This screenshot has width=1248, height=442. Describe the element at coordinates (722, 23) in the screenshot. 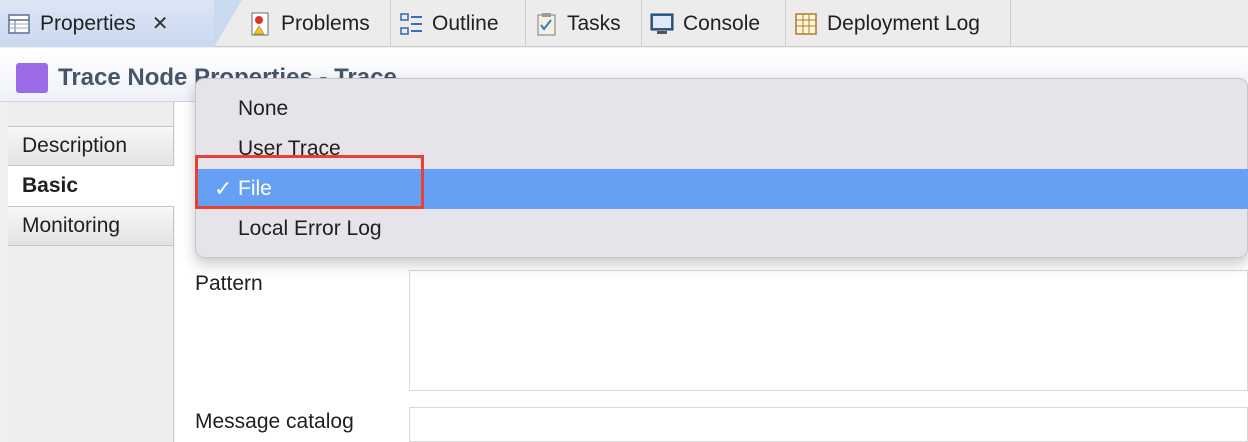

I see `tab-console-label: Console` at that location.